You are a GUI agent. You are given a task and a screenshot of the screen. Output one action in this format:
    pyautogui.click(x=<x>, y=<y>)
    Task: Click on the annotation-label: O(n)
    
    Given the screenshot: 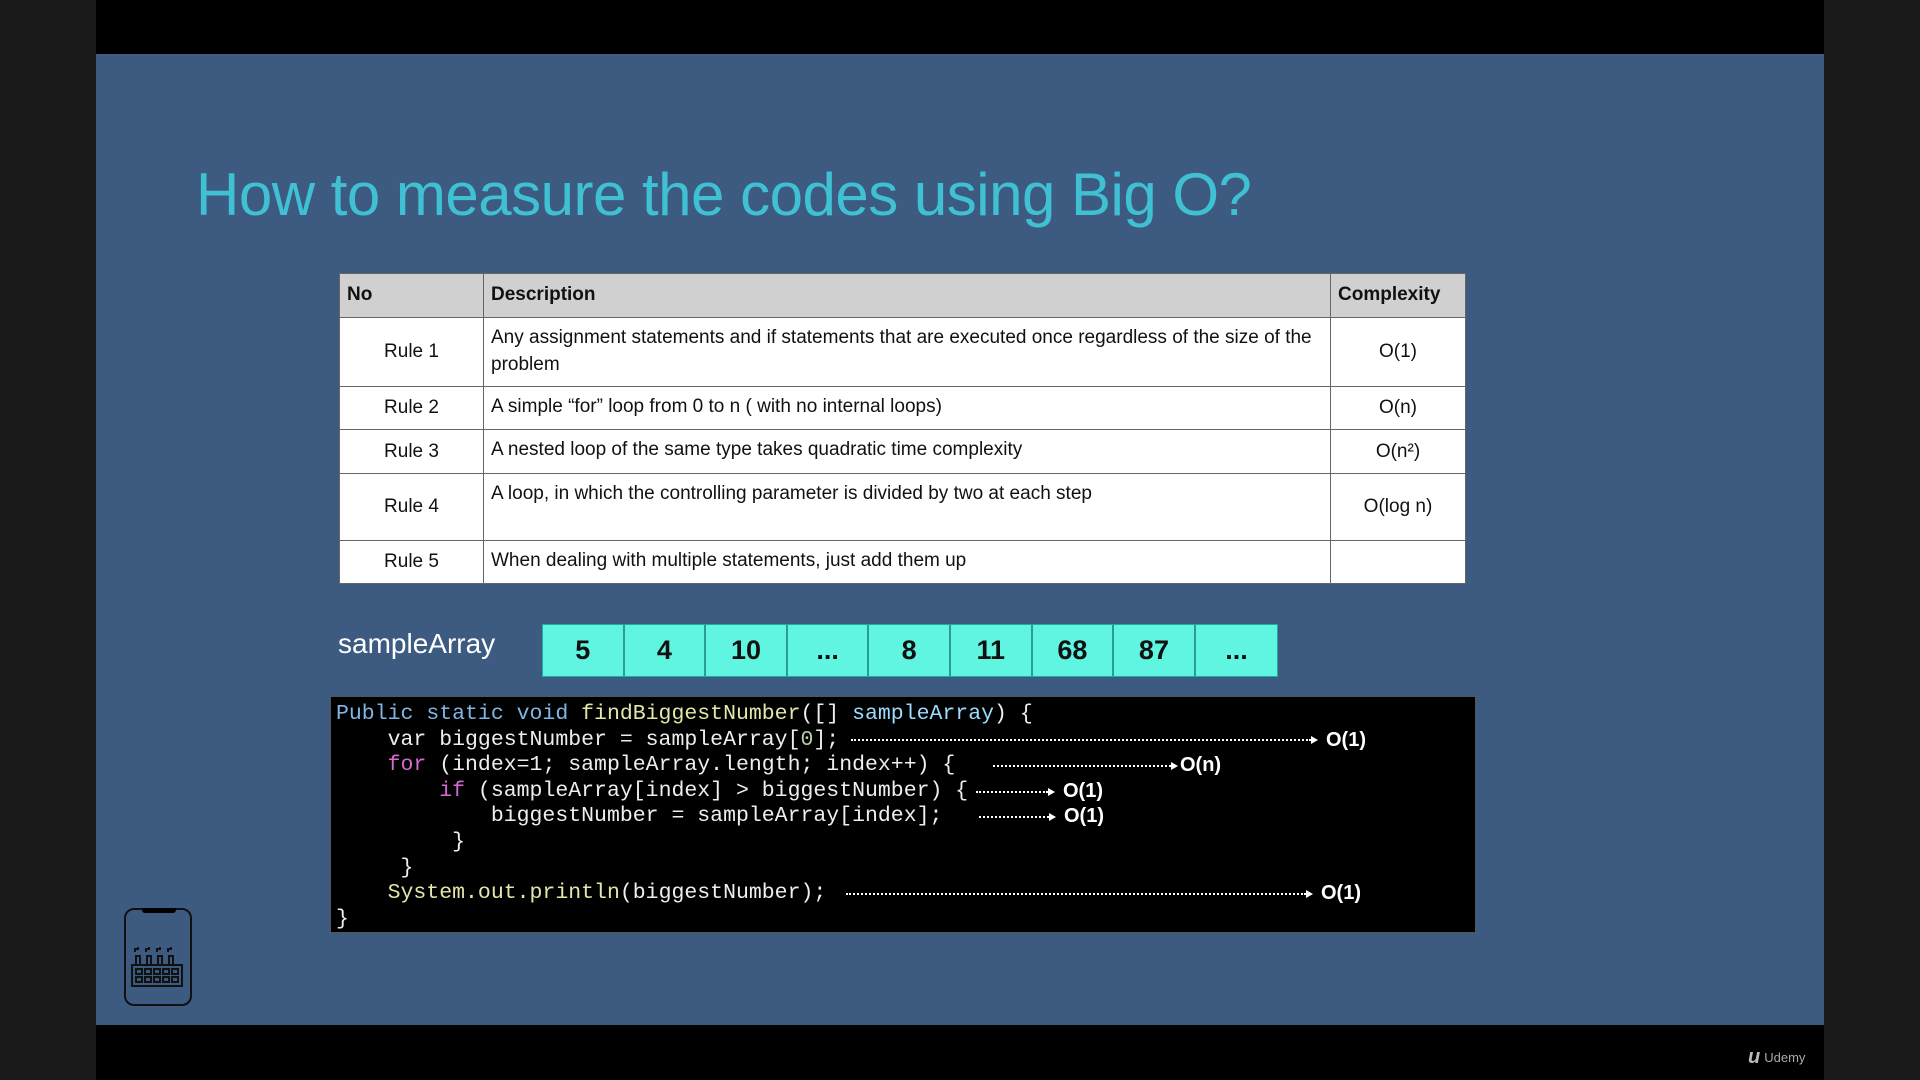 What is the action you would take?
    pyautogui.click(x=1201, y=765)
    